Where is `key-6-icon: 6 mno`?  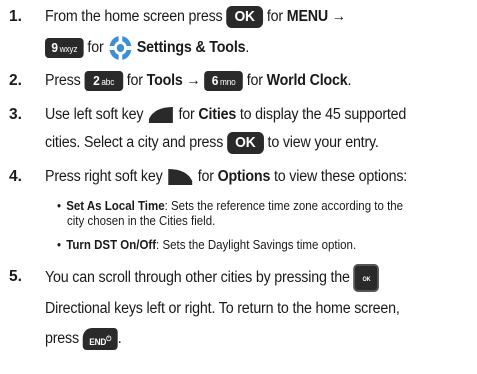
key-6-icon: 6 mno is located at coordinates (223, 80).